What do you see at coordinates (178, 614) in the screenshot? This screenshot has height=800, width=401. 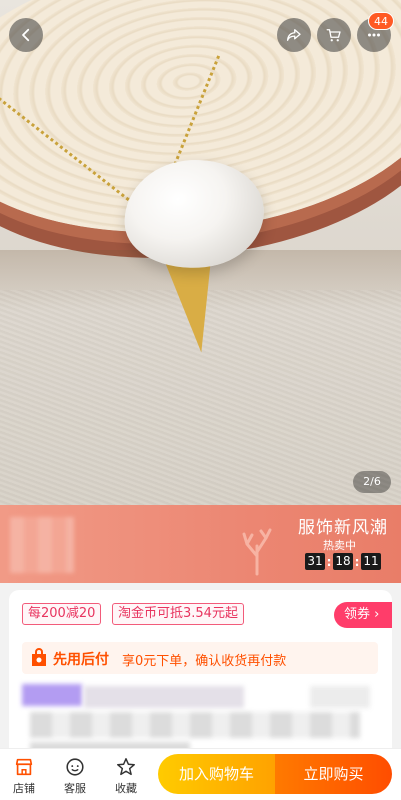 I see `coin-tag: 淘金币可抵3.54元起` at bounding box center [178, 614].